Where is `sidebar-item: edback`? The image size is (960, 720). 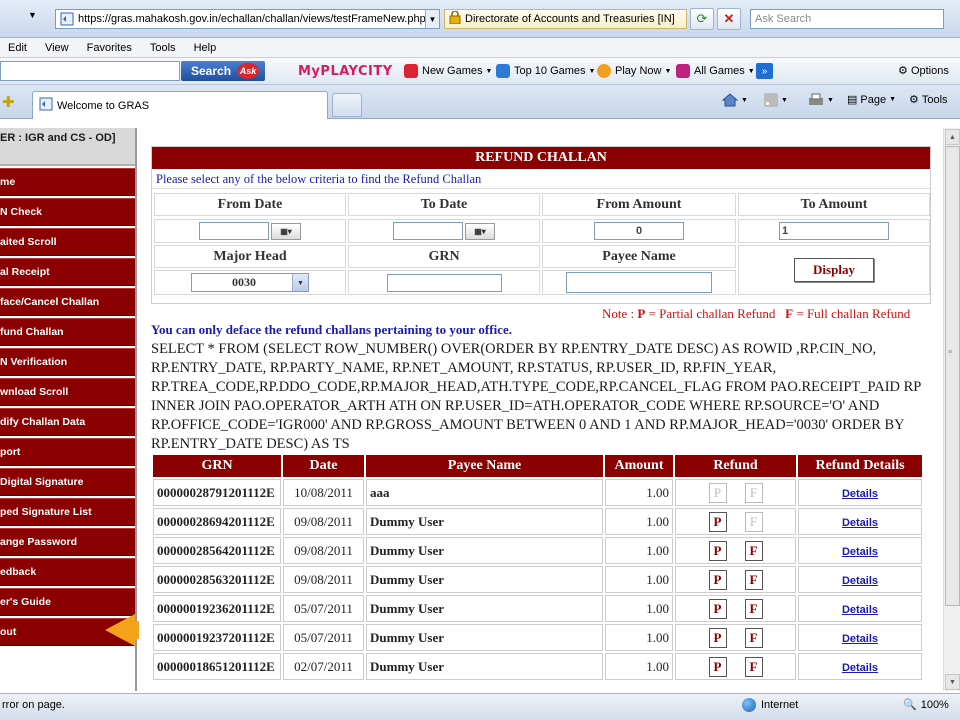
sidebar-item: edback is located at coordinates (67, 572).